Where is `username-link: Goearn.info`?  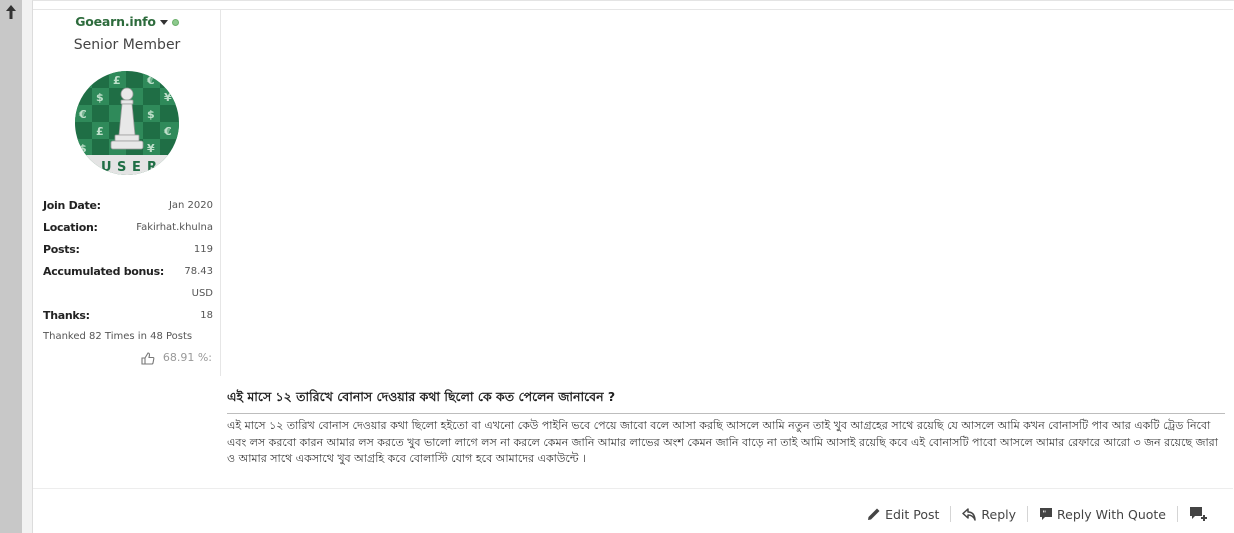 username-link: Goearn.info is located at coordinates (127, 21).